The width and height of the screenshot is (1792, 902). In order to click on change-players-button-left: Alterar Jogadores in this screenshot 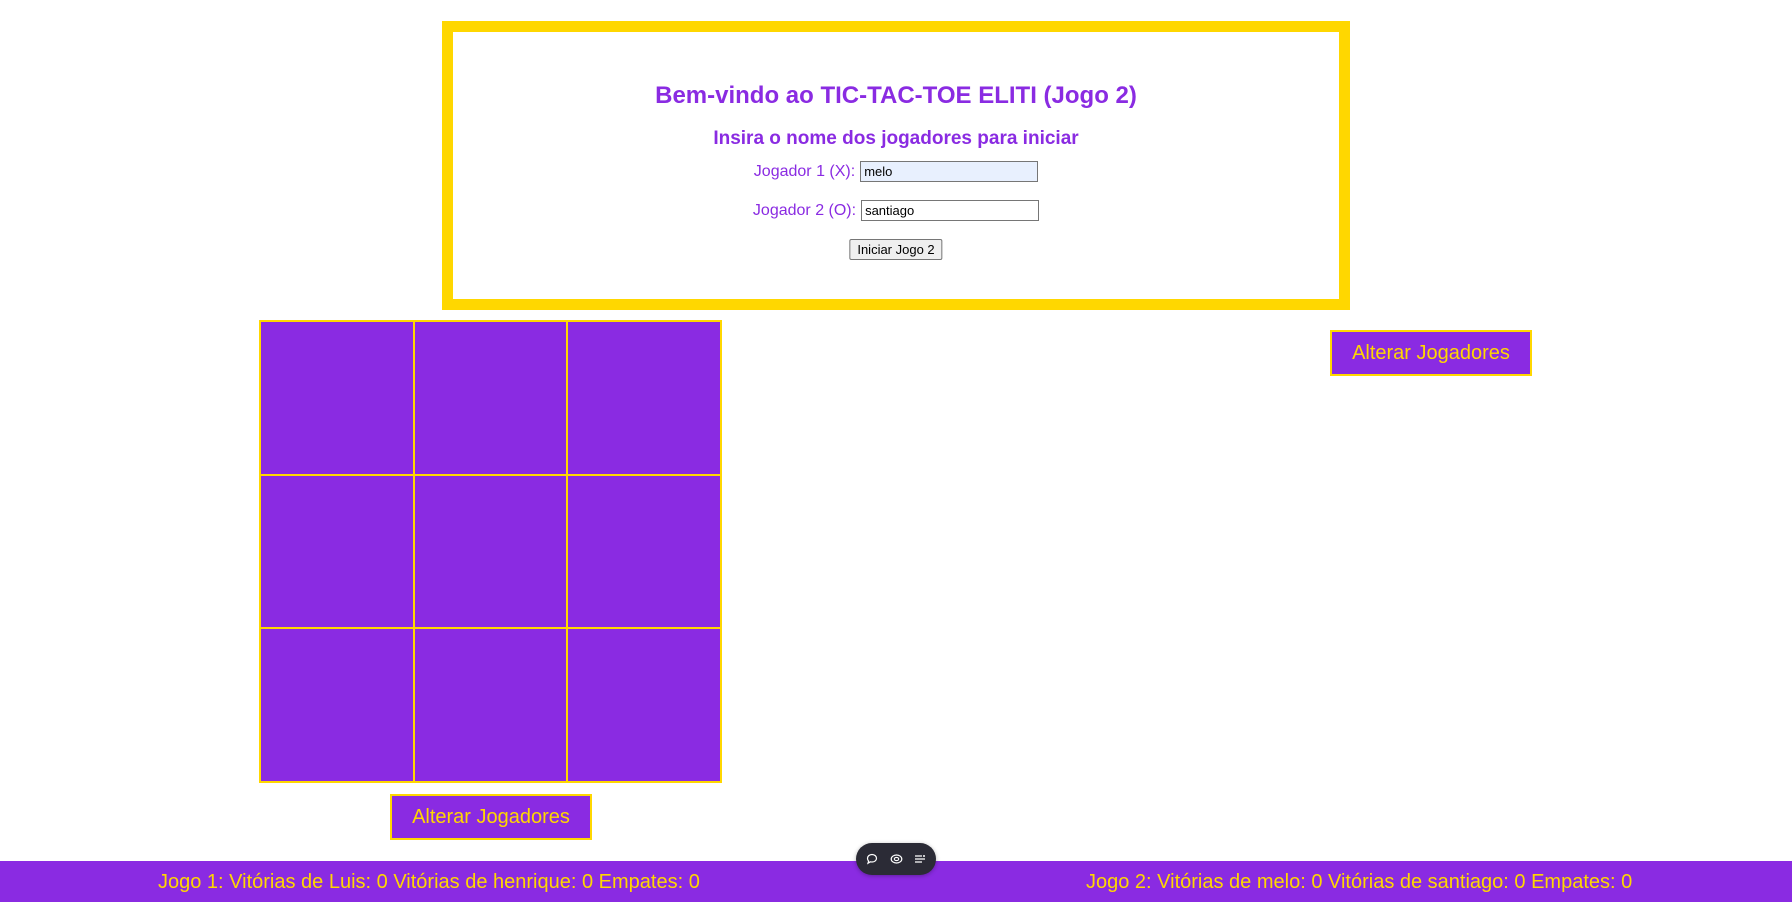, I will do `click(491, 817)`.